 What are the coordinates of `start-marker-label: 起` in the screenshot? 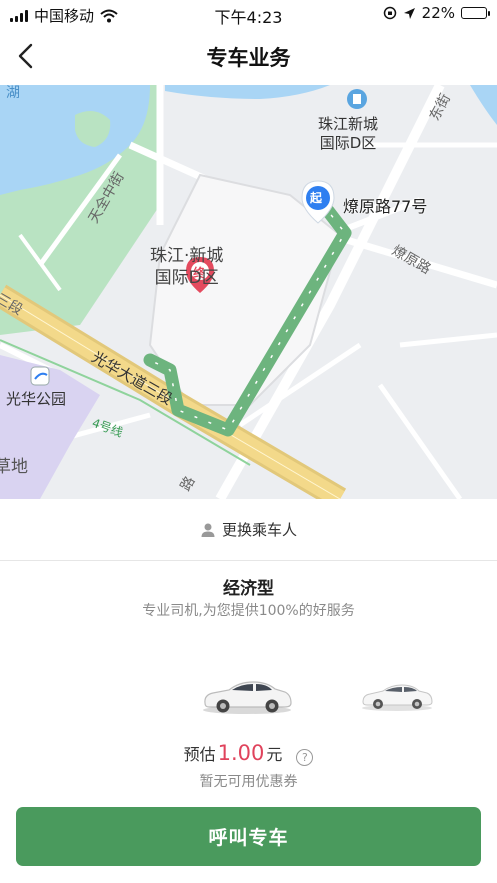 It's located at (316, 198).